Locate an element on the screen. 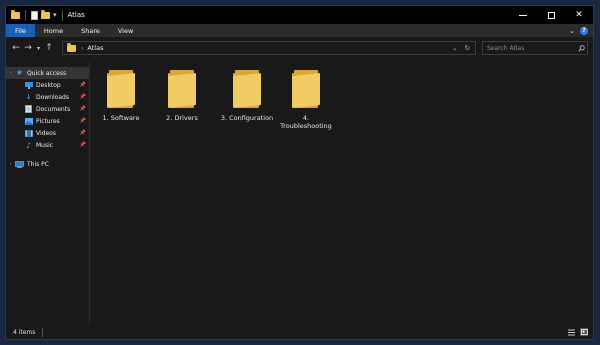  ribbon-tabs: File Home Share View ⌄ ? is located at coordinates (299, 30).